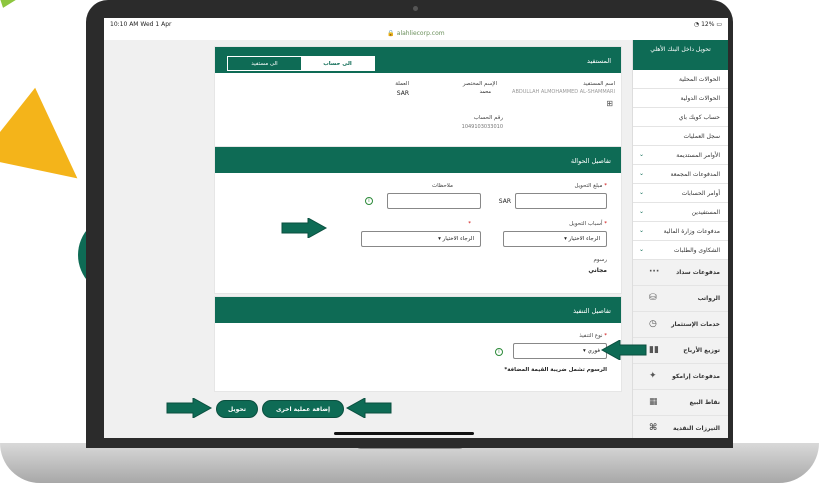 Image resolution: width=819 pixels, height=483 pixels. I want to click on notes-info-icon: i, so click(369, 201).